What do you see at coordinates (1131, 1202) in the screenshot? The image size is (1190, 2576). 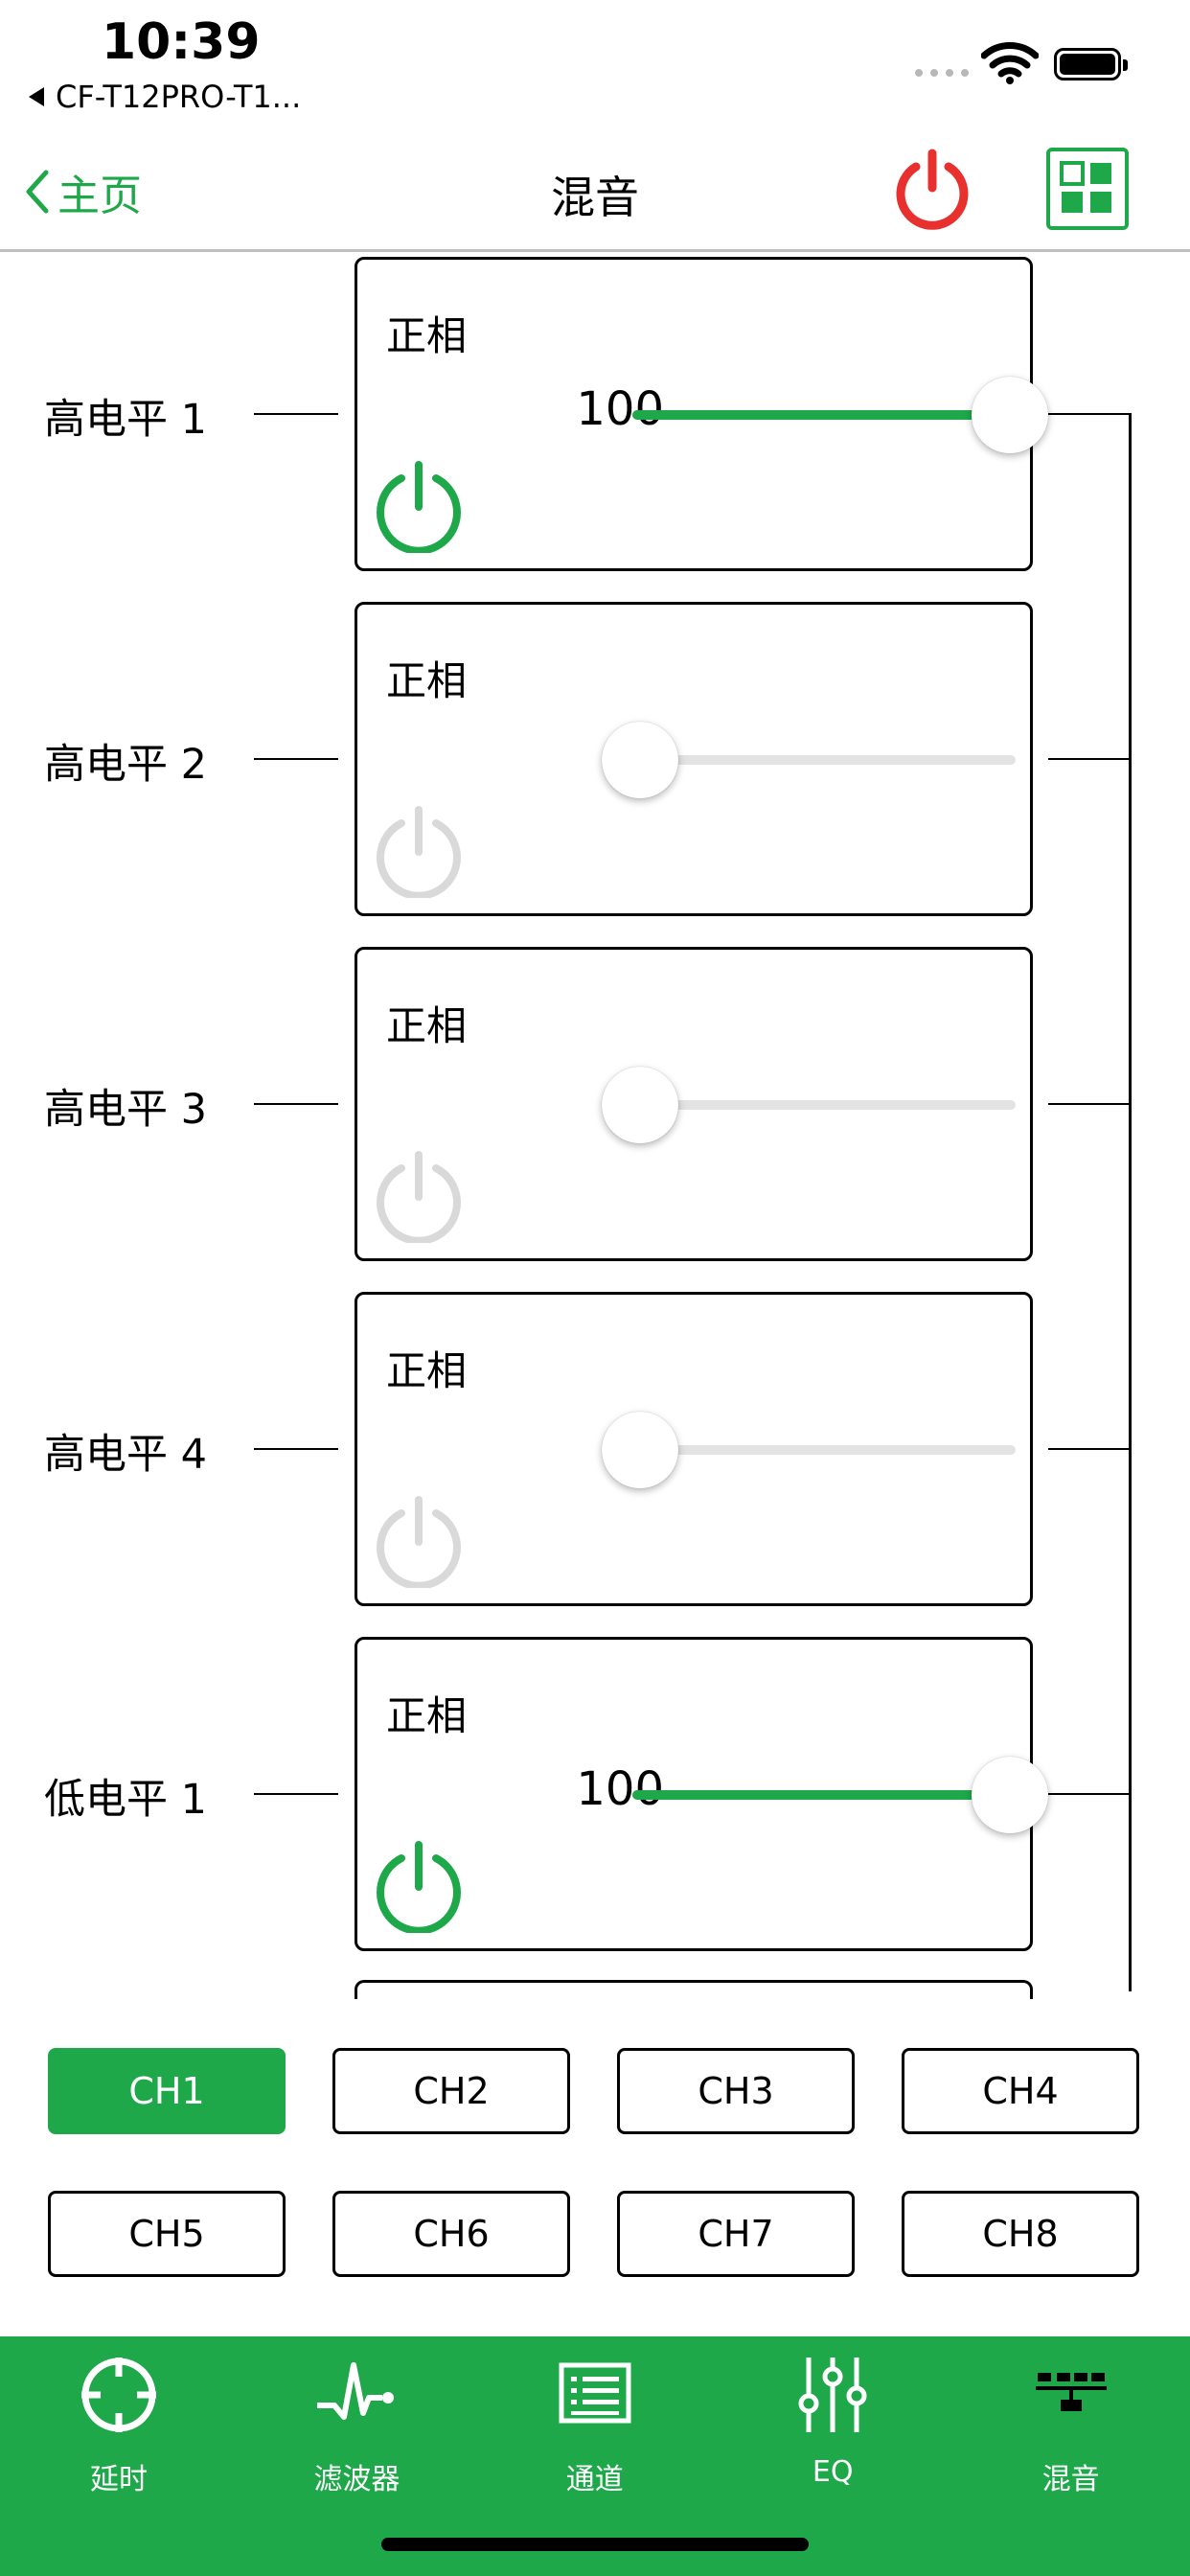 I see `output-bus-line` at bounding box center [1131, 1202].